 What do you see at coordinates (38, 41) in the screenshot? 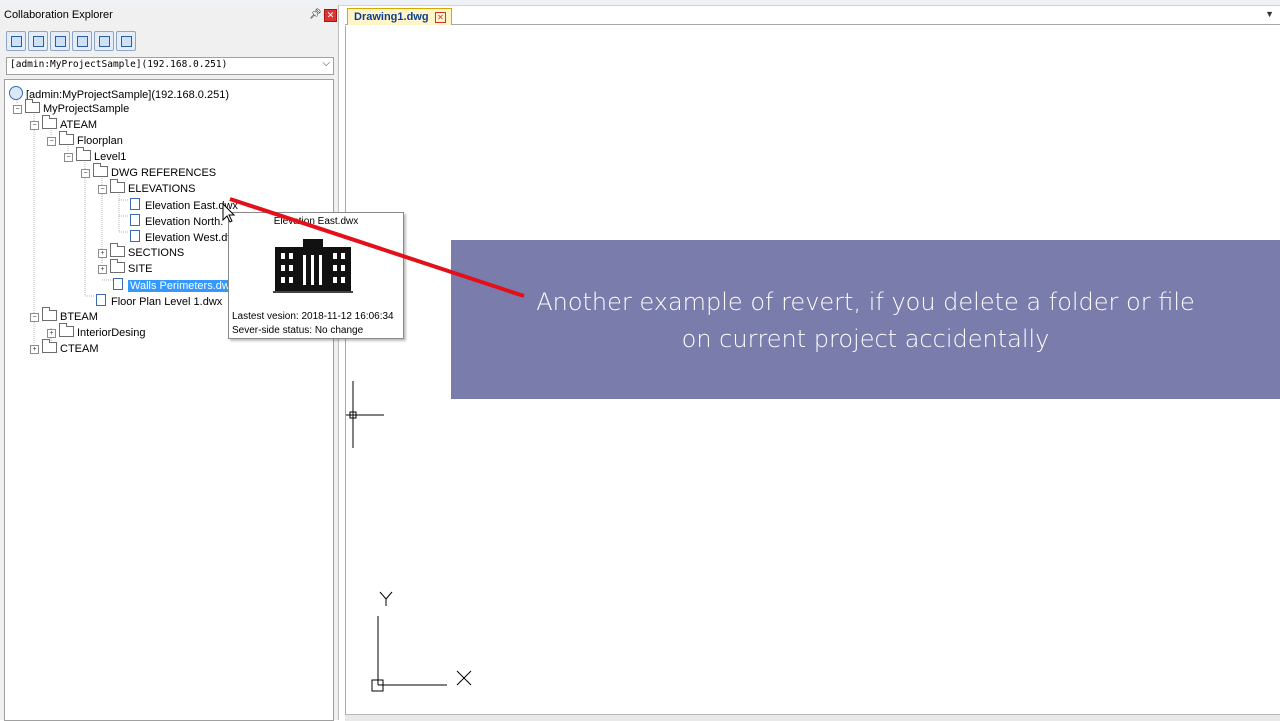
I see `project-list-icon` at bounding box center [38, 41].